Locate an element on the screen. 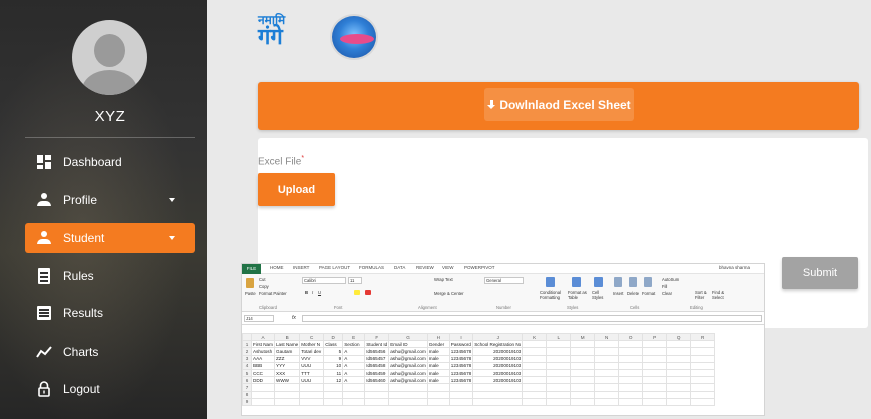 The height and width of the screenshot is (419, 871). excel-column-header: O is located at coordinates (631, 337).